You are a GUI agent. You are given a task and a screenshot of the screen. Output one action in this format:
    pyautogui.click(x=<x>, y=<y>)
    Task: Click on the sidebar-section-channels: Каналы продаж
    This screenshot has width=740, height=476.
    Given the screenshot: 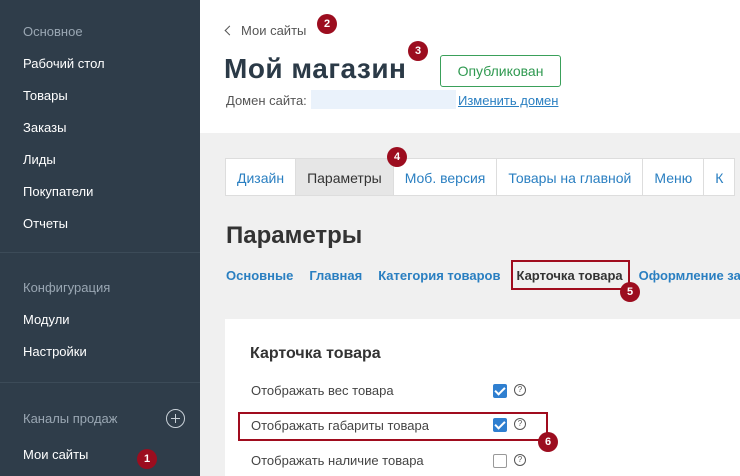 What is the action you would take?
    pyautogui.click(x=70, y=418)
    